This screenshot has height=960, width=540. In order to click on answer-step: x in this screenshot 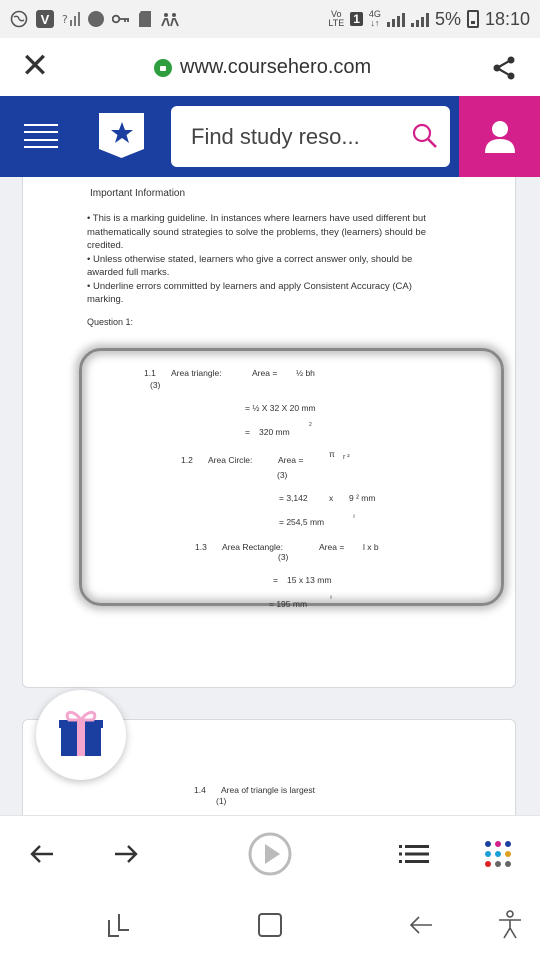, I will do `click(331, 498)`.